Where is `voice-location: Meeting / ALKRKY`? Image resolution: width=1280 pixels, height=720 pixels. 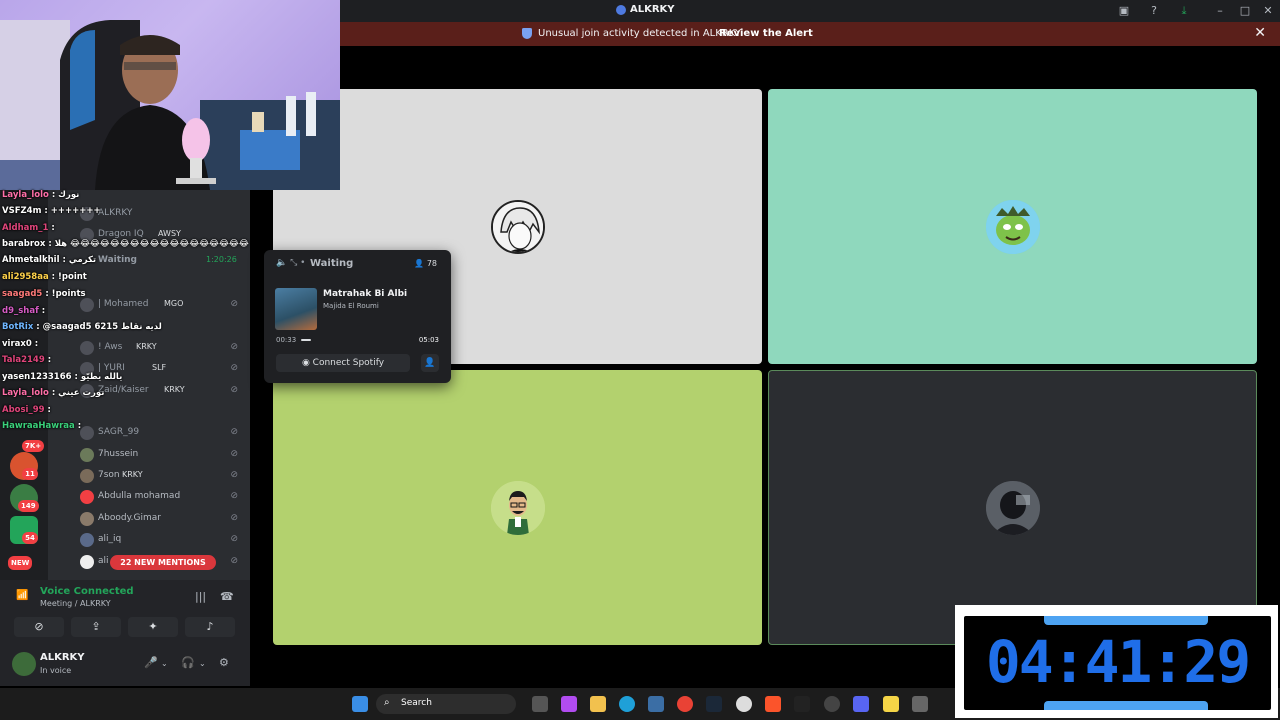 voice-location: Meeting / ALKRKY is located at coordinates (75, 603).